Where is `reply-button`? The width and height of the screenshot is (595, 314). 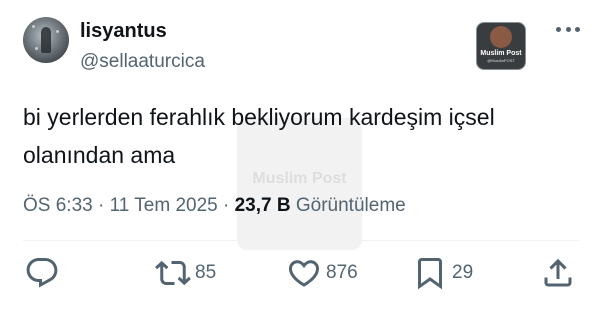
reply-button is located at coordinates (42, 273).